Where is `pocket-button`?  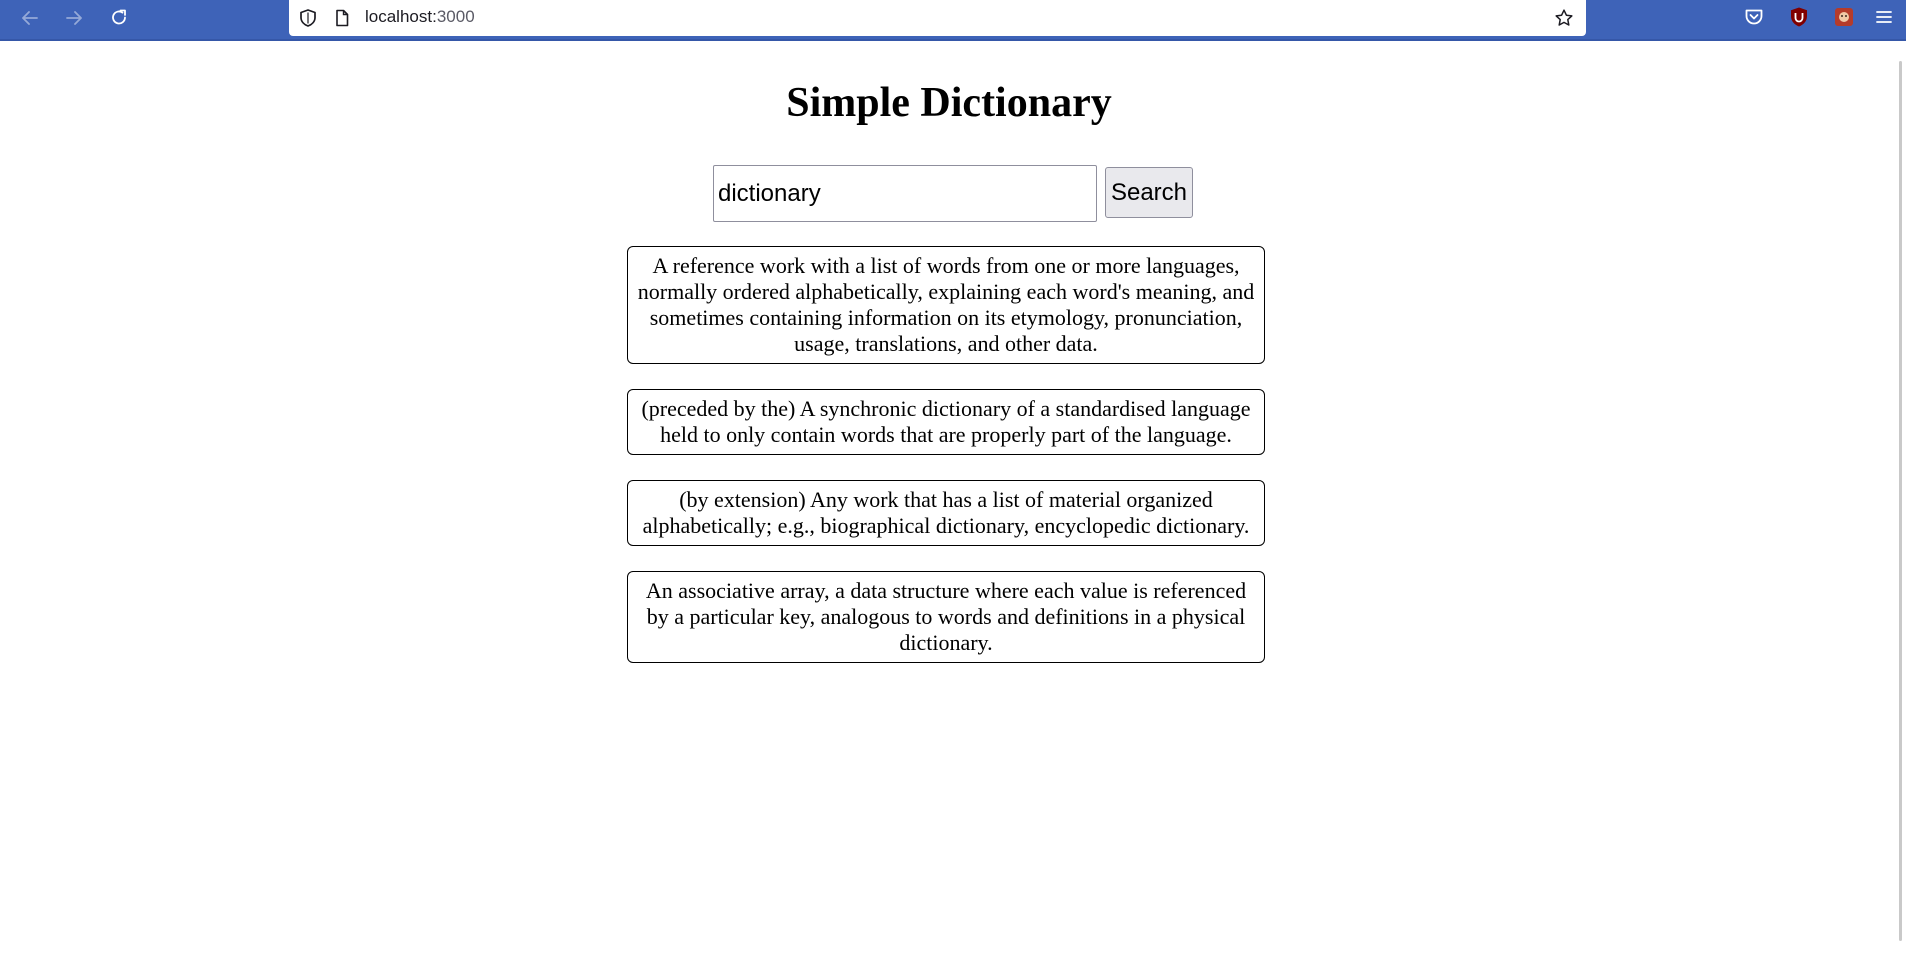
pocket-button is located at coordinates (1754, 17).